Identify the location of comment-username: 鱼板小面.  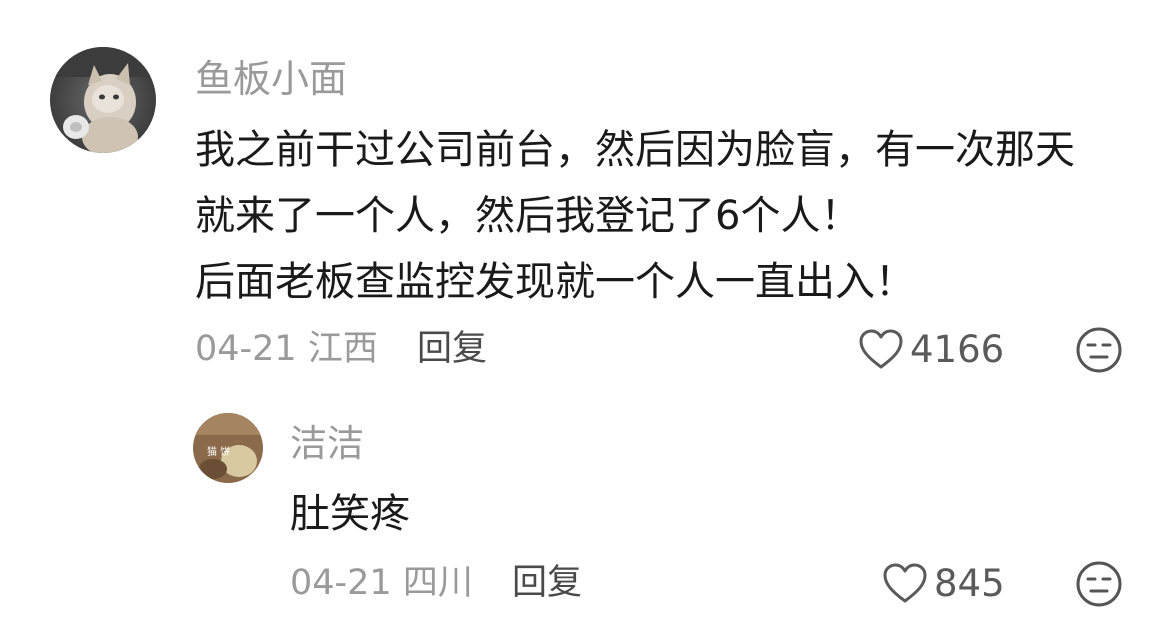
(271, 79).